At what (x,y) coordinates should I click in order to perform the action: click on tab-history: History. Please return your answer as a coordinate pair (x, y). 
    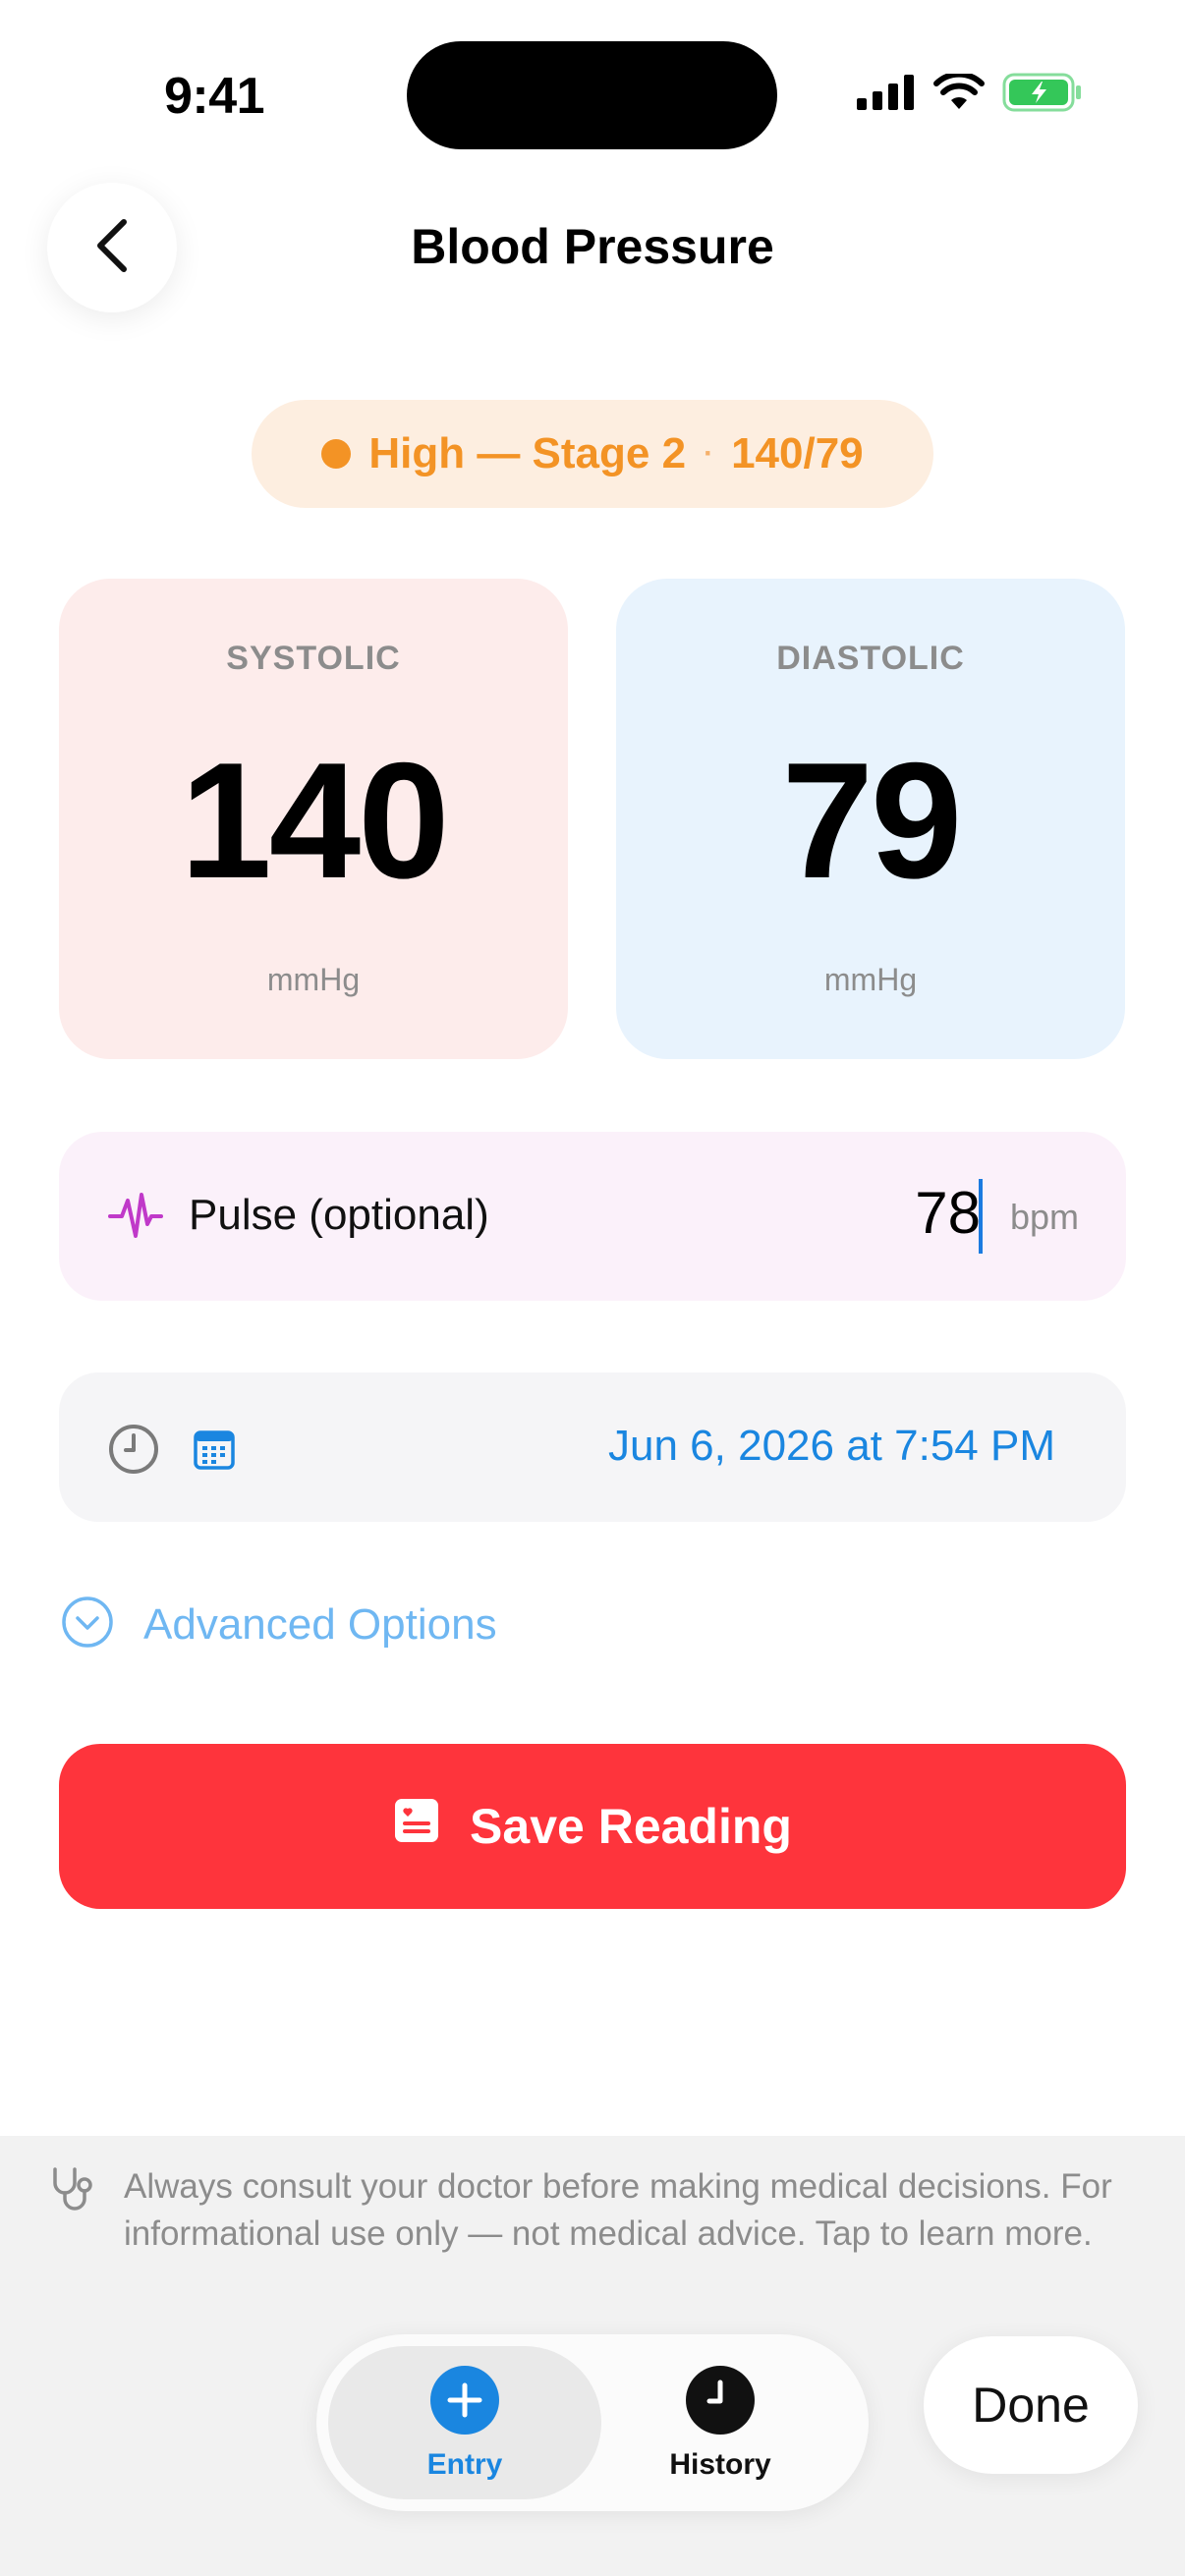
    Looking at the image, I should click on (720, 2422).